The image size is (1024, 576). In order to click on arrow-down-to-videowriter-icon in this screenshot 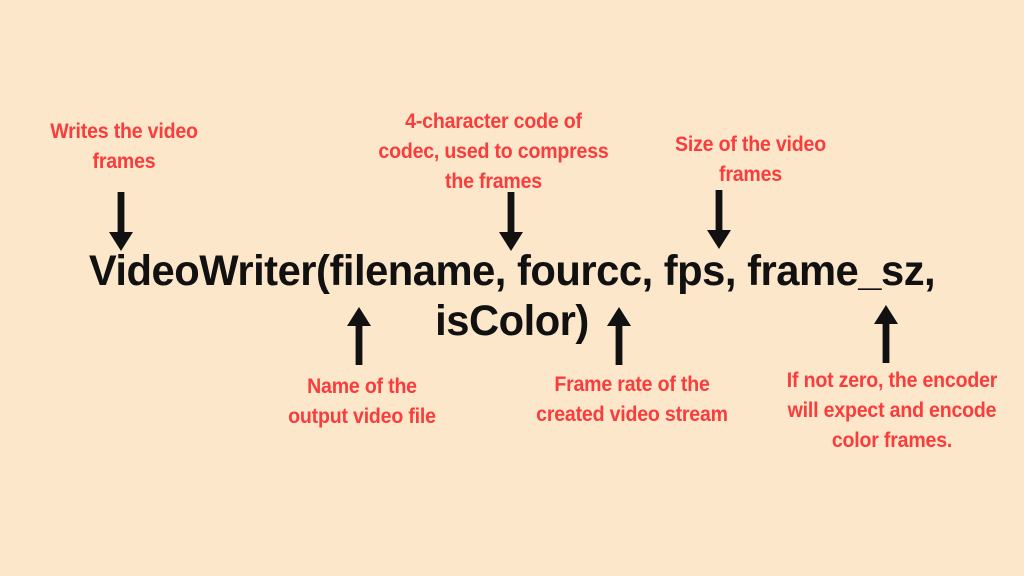, I will do `click(121, 222)`.